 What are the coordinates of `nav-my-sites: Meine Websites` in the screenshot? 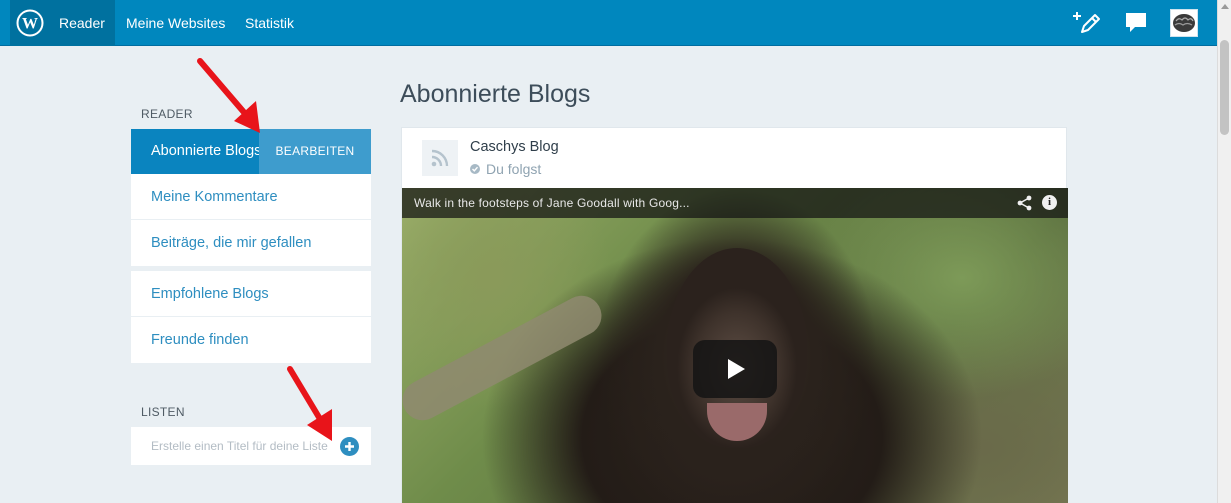 It's located at (175, 23).